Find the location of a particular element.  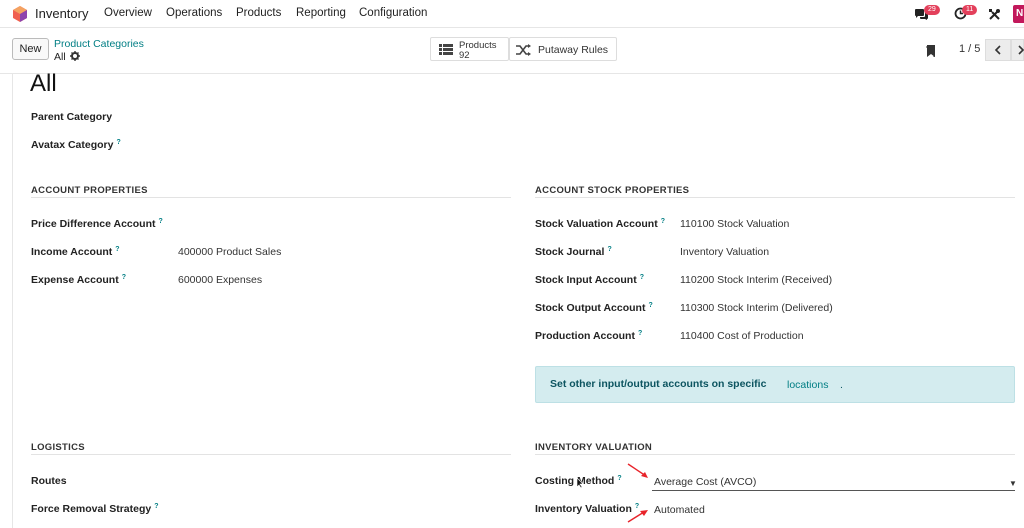

production-account-field: 110400 Cost of Production is located at coordinates (742, 336).